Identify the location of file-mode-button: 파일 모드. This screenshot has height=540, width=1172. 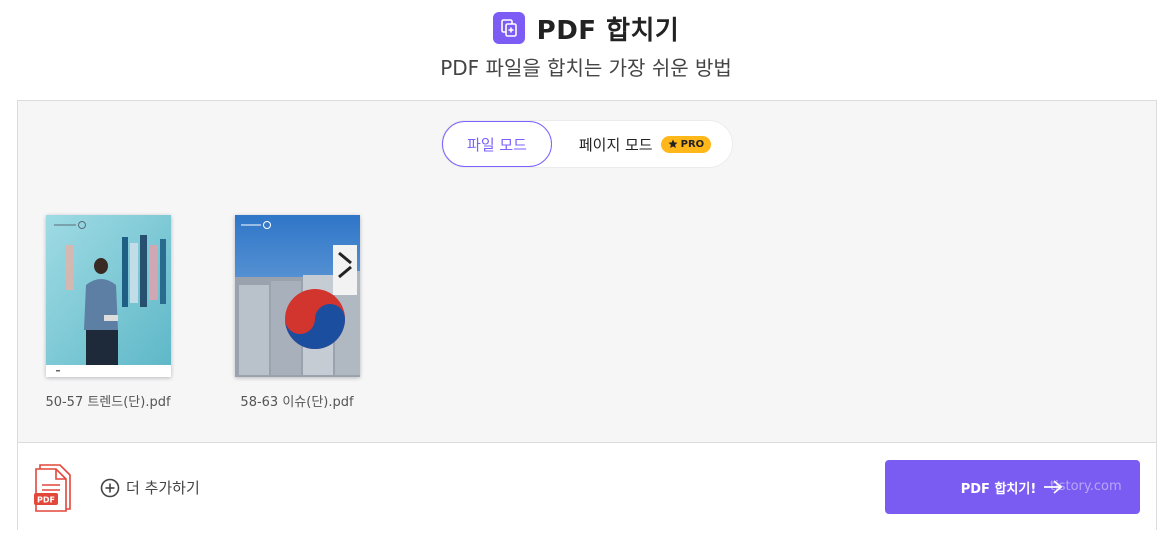
(497, 144).